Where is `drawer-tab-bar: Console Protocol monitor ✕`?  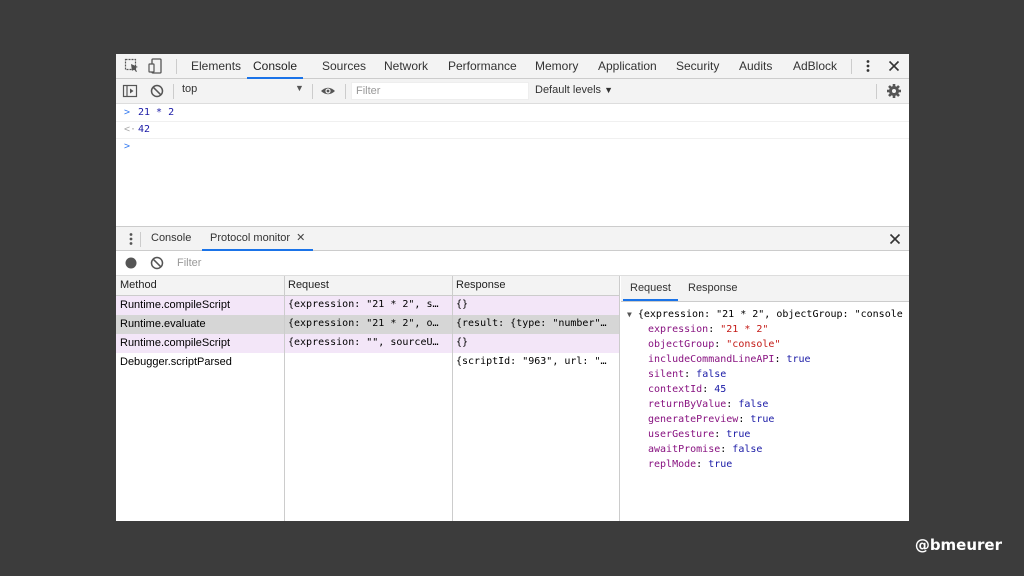 drawer-tab-bar: Console Protocol monitor ✕ is located at coordinates (512, 238).